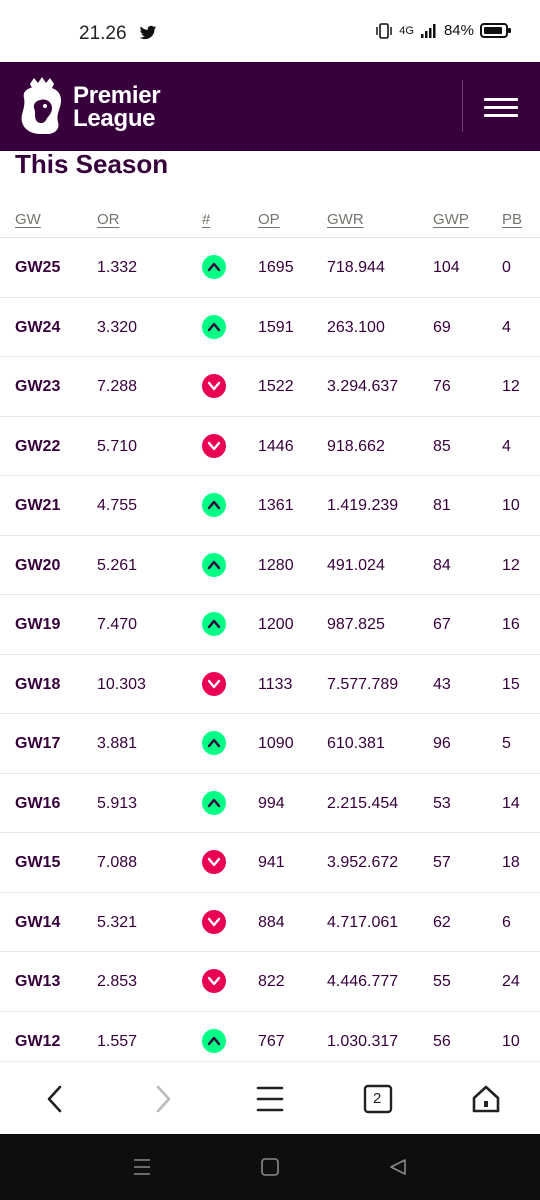 Image resolution: width=540 pixels, height=1200 pixels. Describe the element at coordinates (356, 624) in the screenshot. I see `cell-gwr: 987.825` at that location.